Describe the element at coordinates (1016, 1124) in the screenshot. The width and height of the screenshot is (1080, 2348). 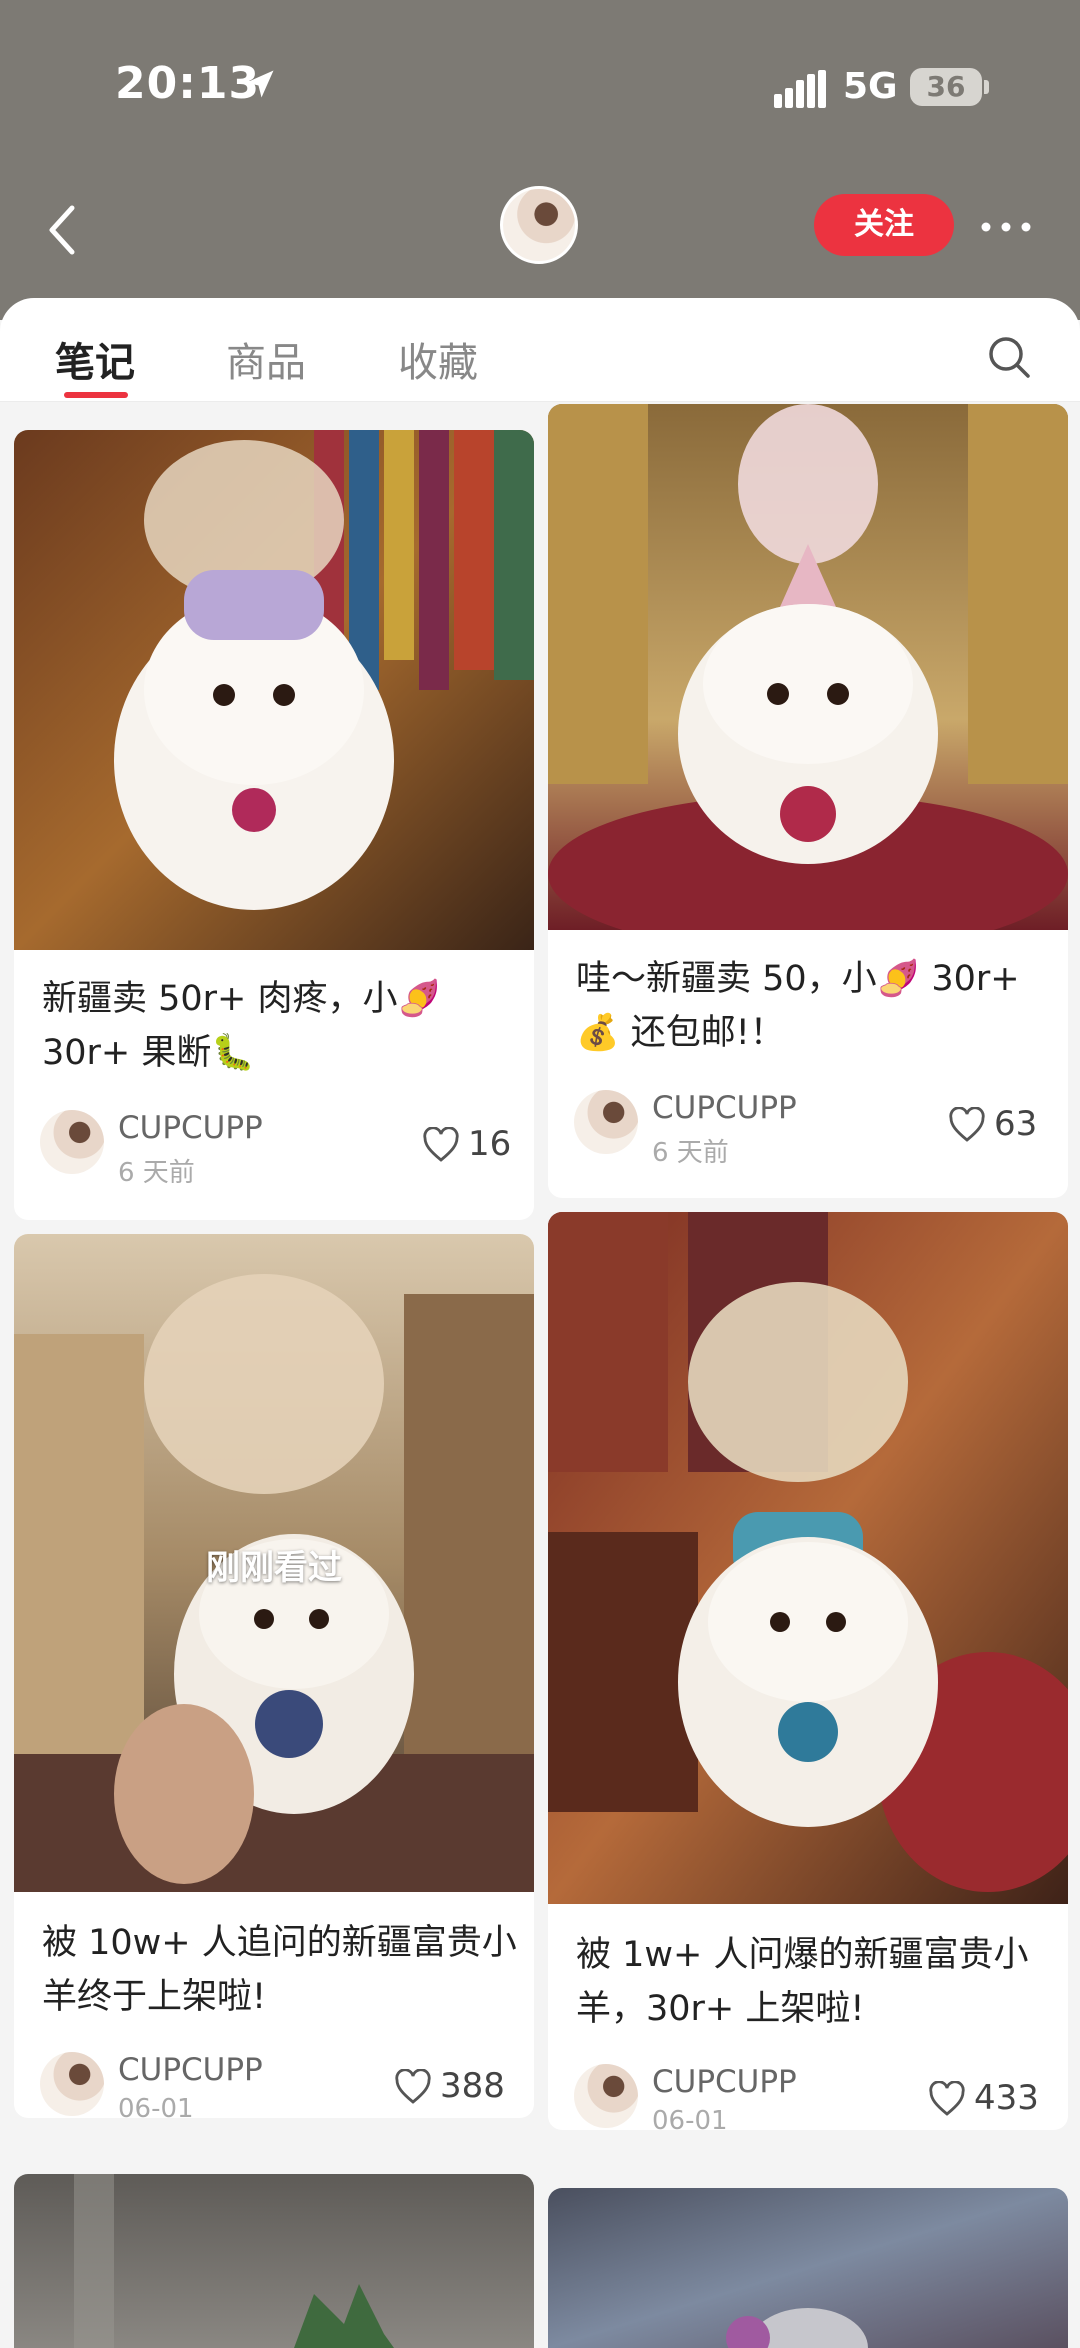
I see `like-count: 63` at that location.